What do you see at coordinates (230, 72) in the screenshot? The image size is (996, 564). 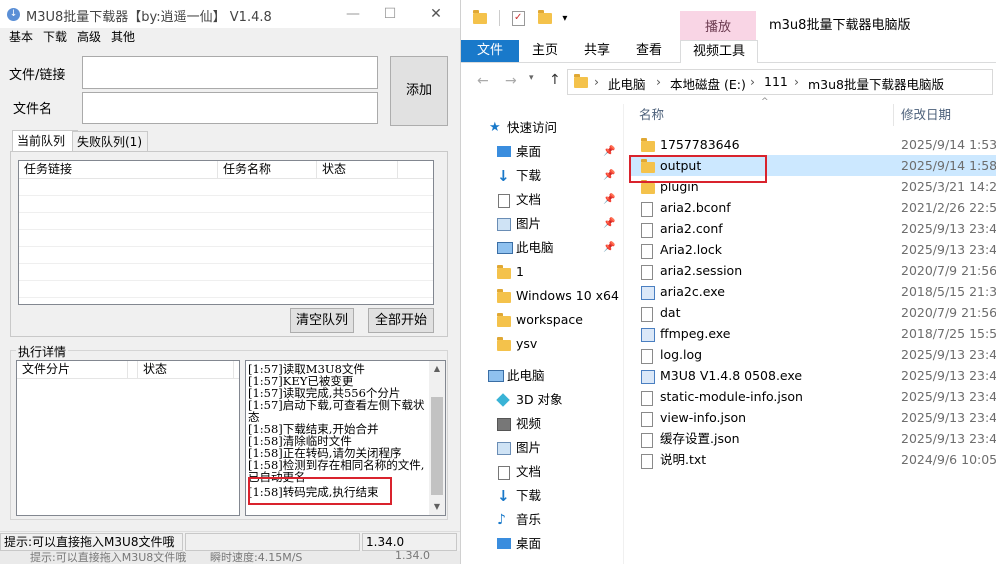 I see `url-input` at bounding box center [230, 72].